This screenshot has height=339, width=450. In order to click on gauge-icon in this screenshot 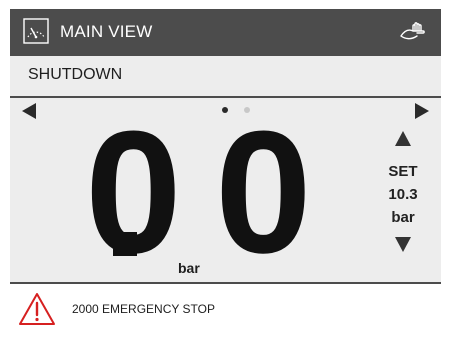, I will do `click(36, 31)`.